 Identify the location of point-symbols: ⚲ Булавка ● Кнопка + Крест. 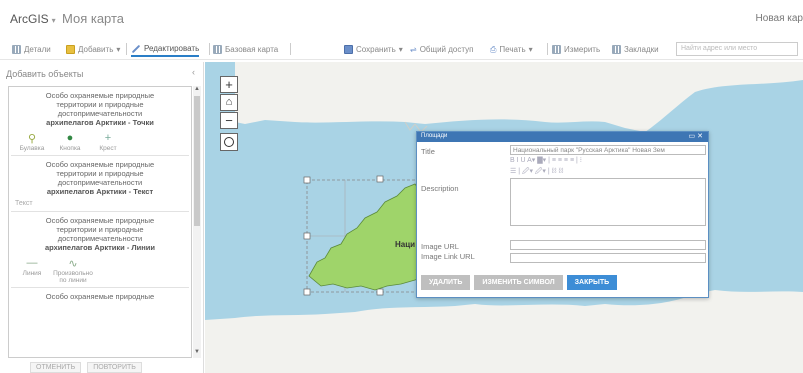
(100, 142).